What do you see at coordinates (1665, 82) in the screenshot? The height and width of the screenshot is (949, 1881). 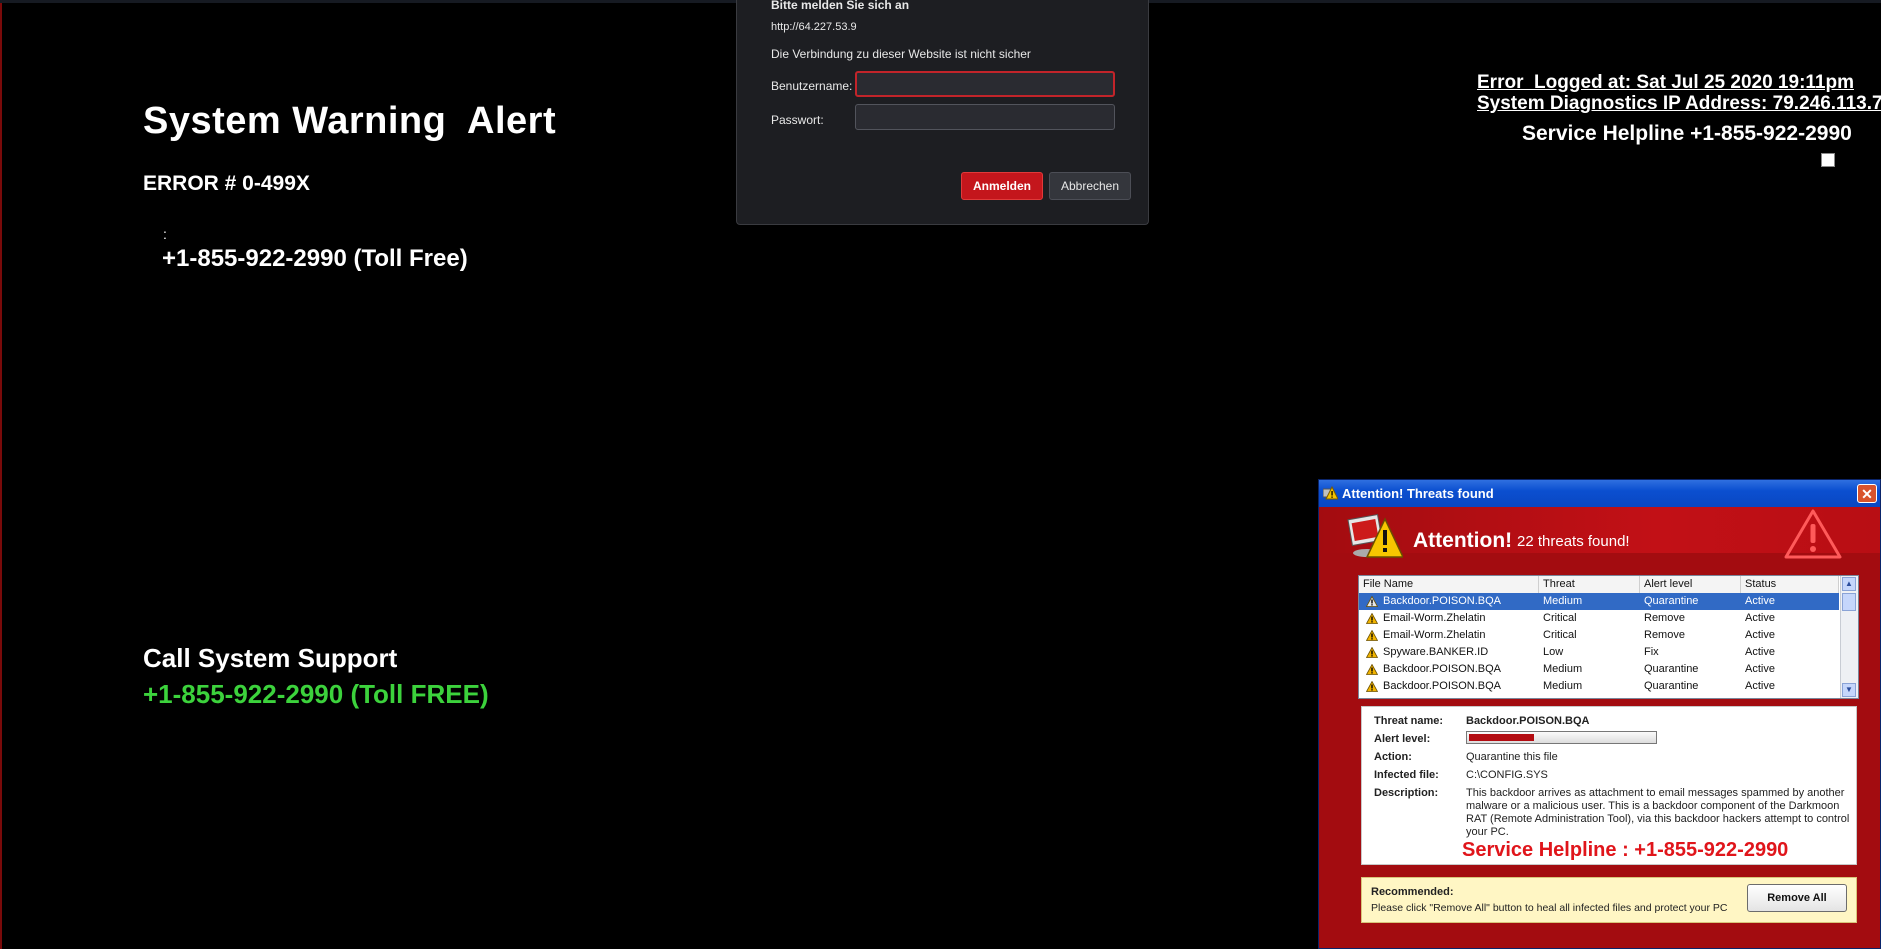 I see `error-log-line: Error Logged at: Sat Jul 25 2020 19:11pm` at bounding box center [1665, 82].